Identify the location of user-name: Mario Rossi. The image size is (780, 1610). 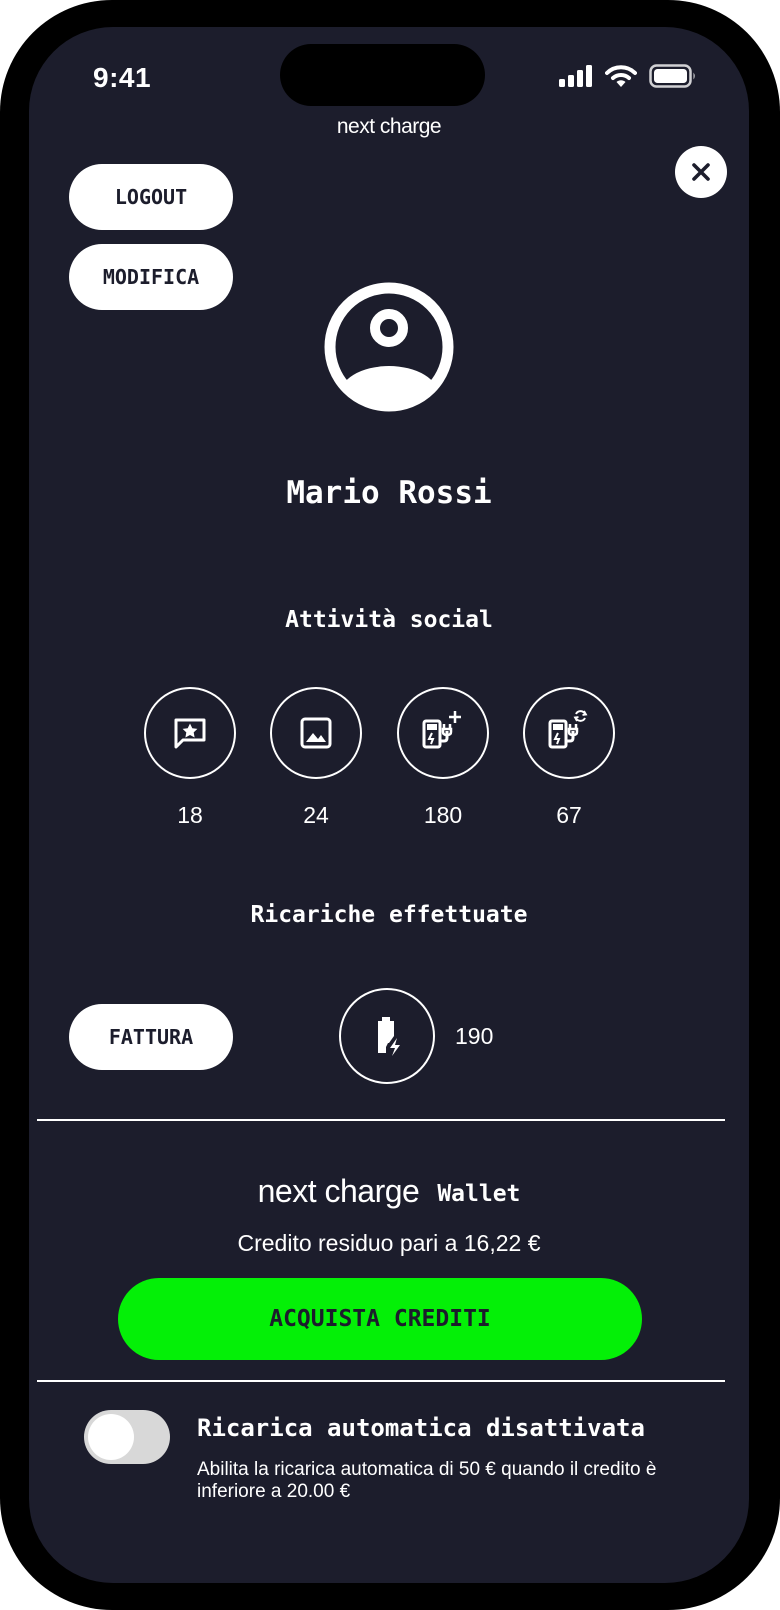
(389, 493).